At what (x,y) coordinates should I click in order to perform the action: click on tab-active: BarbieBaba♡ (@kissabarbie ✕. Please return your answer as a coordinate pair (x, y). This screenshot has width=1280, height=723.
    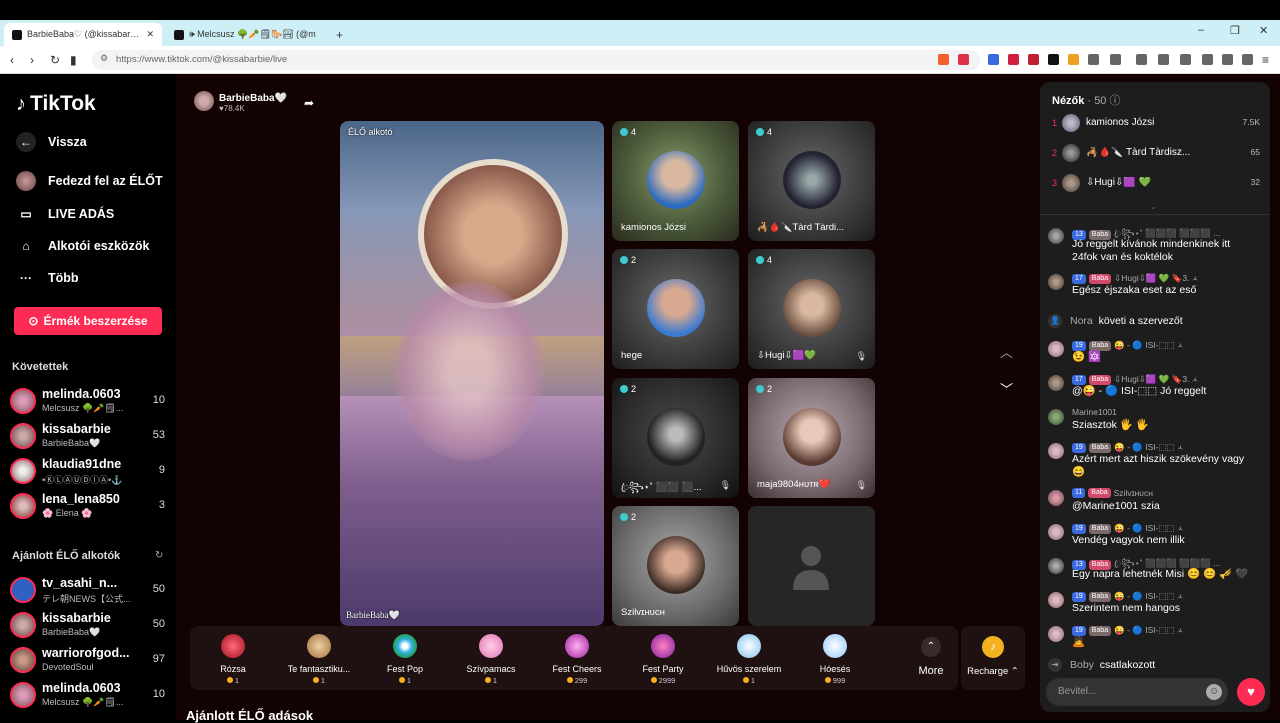
    Looking at the image, I should click on (83, 34).